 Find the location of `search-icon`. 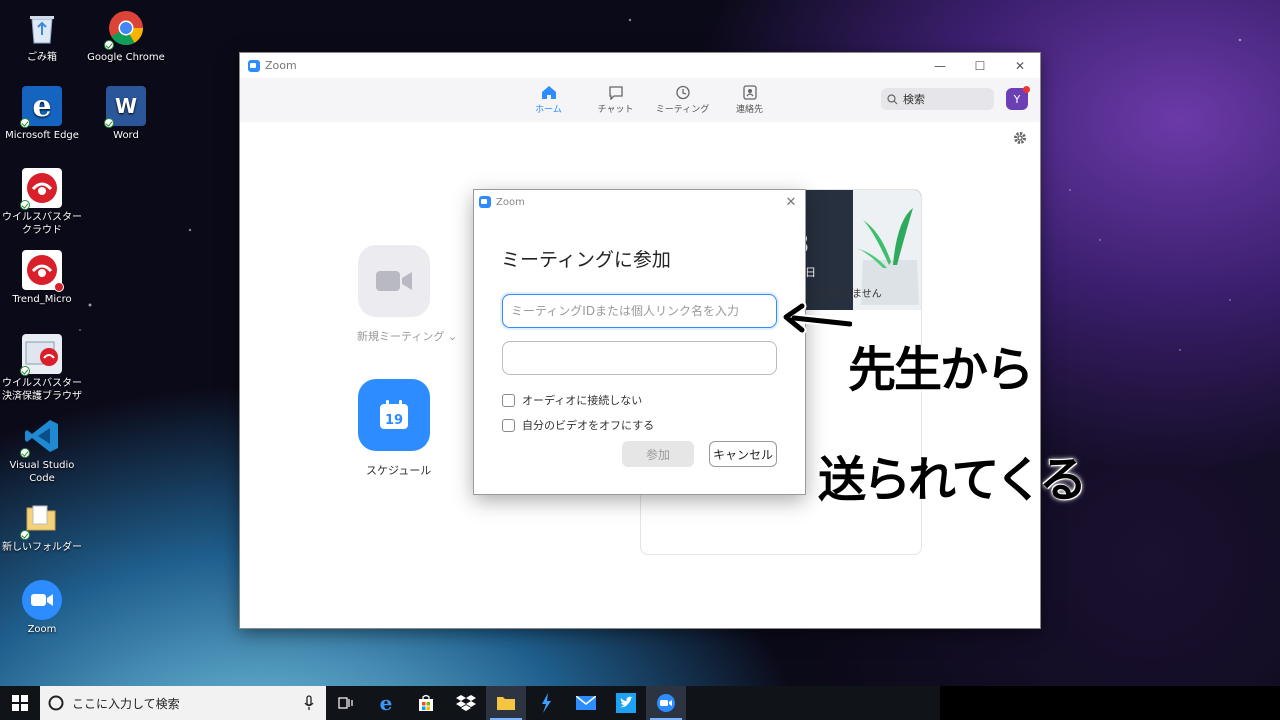

search-icon is located at coordinates (892, 98).